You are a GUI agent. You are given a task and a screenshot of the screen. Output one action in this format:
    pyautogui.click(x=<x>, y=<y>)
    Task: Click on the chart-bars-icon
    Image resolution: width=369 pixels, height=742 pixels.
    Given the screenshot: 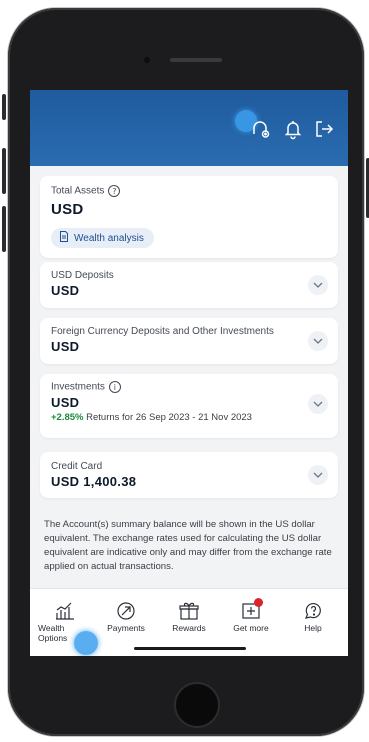 What is the action you would take?
    pyautogui.click(x=65, y=611)
    